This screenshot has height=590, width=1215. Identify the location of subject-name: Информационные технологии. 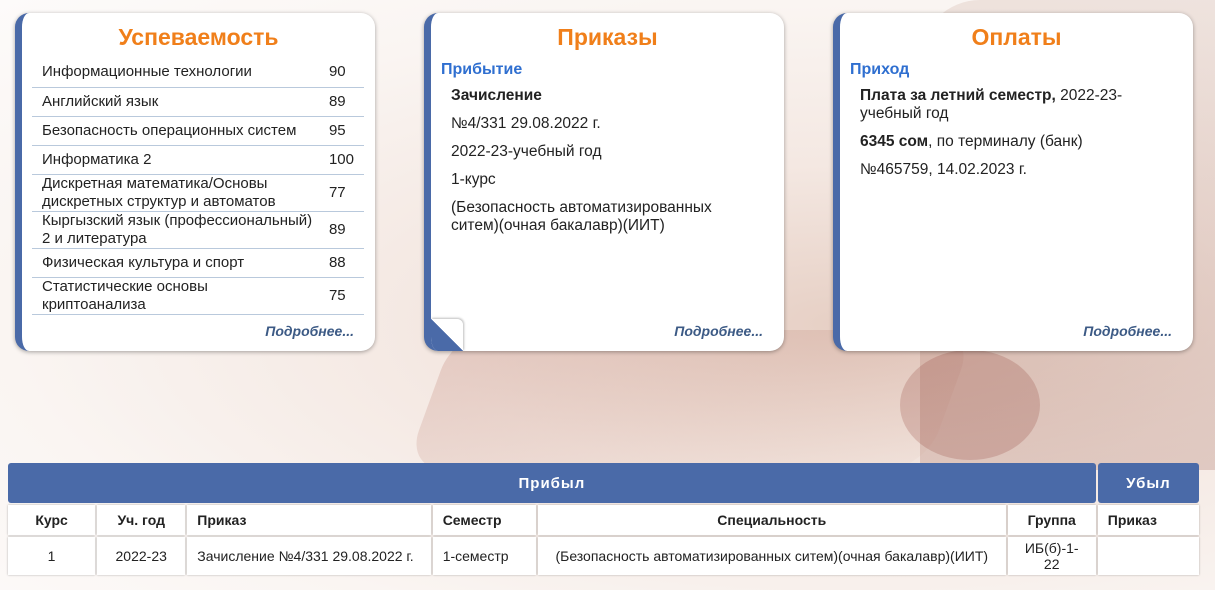
(177, 73).